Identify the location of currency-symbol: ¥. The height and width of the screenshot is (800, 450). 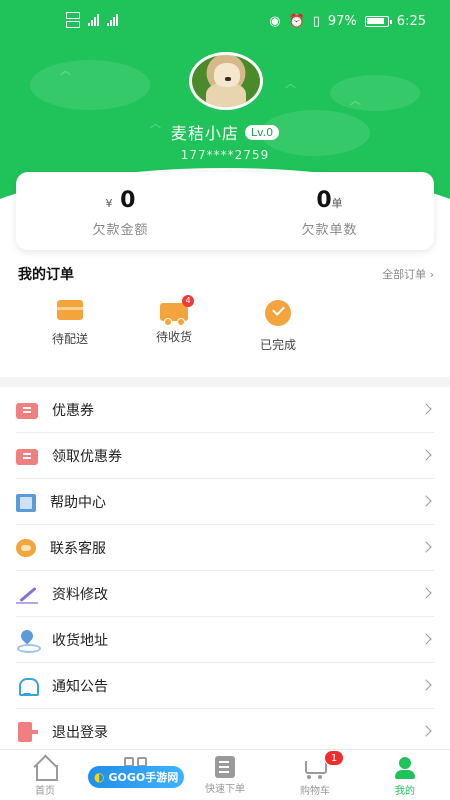
(109, 203).